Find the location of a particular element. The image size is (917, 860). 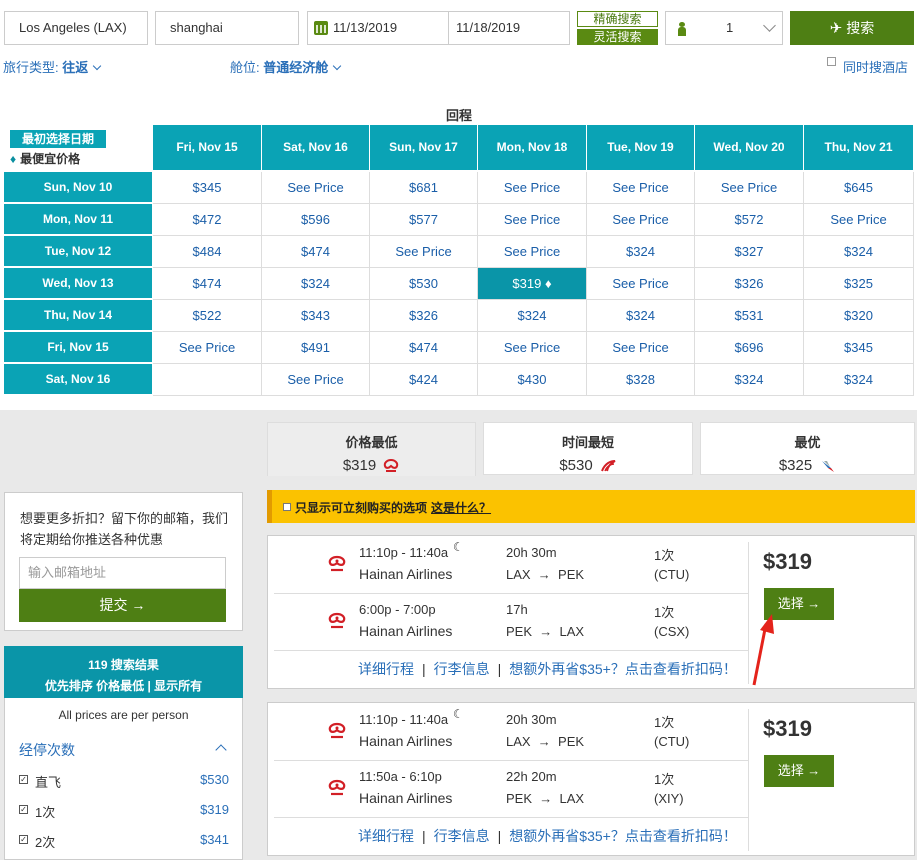

flexible-search-button: 灵活搜索 is located at coordinates (617, 37).